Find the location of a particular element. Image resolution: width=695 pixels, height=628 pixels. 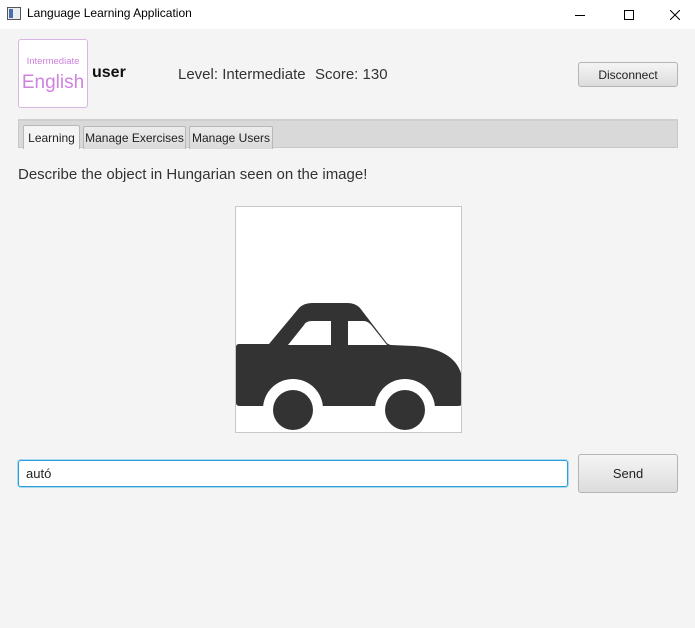

tab-bar: Learning Manage Exercises Manage Users is located at coordinates (348, 134).